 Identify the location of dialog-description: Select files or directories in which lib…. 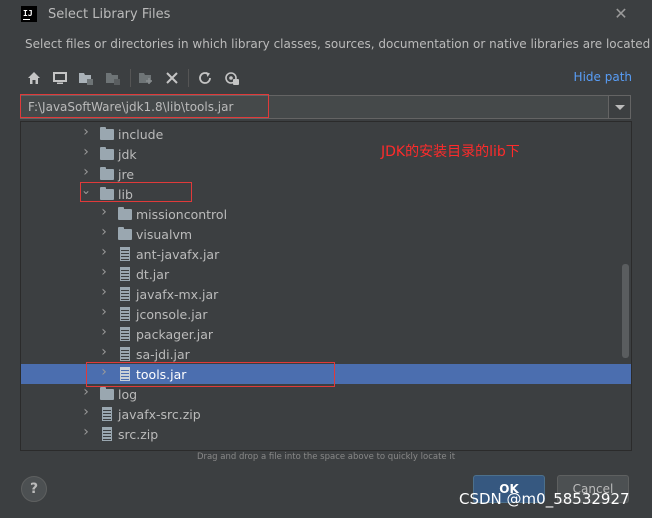
(338, 44).